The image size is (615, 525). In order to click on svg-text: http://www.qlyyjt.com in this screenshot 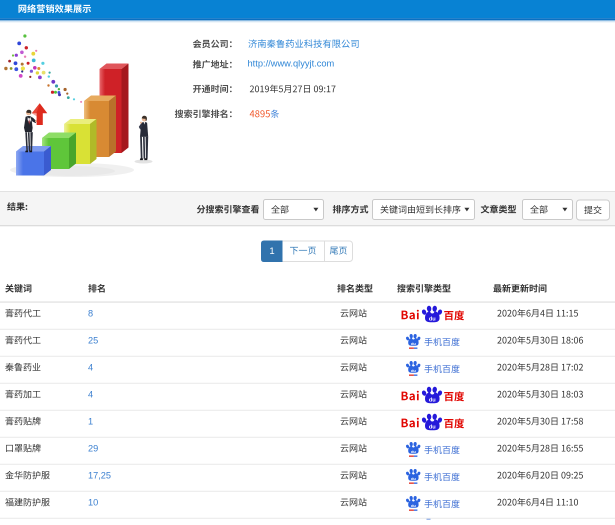, I will do `click(291, 63)`.